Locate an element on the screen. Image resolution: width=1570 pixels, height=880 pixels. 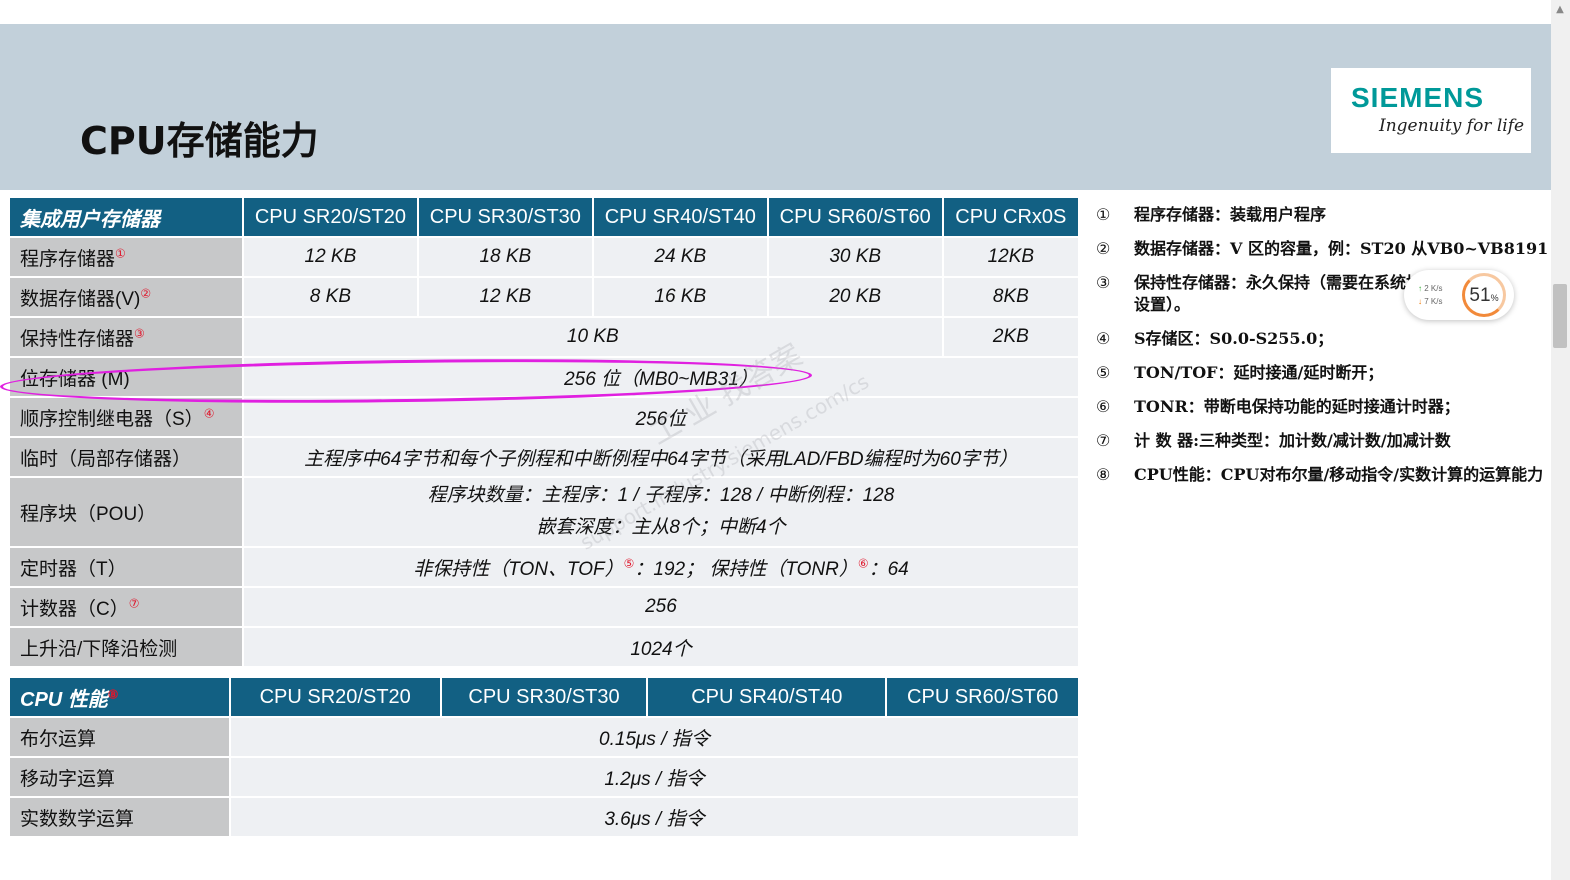
pou-nesting-line: 嵌套深度：主从8个；中断4个 is located at coordinates (661, 527).